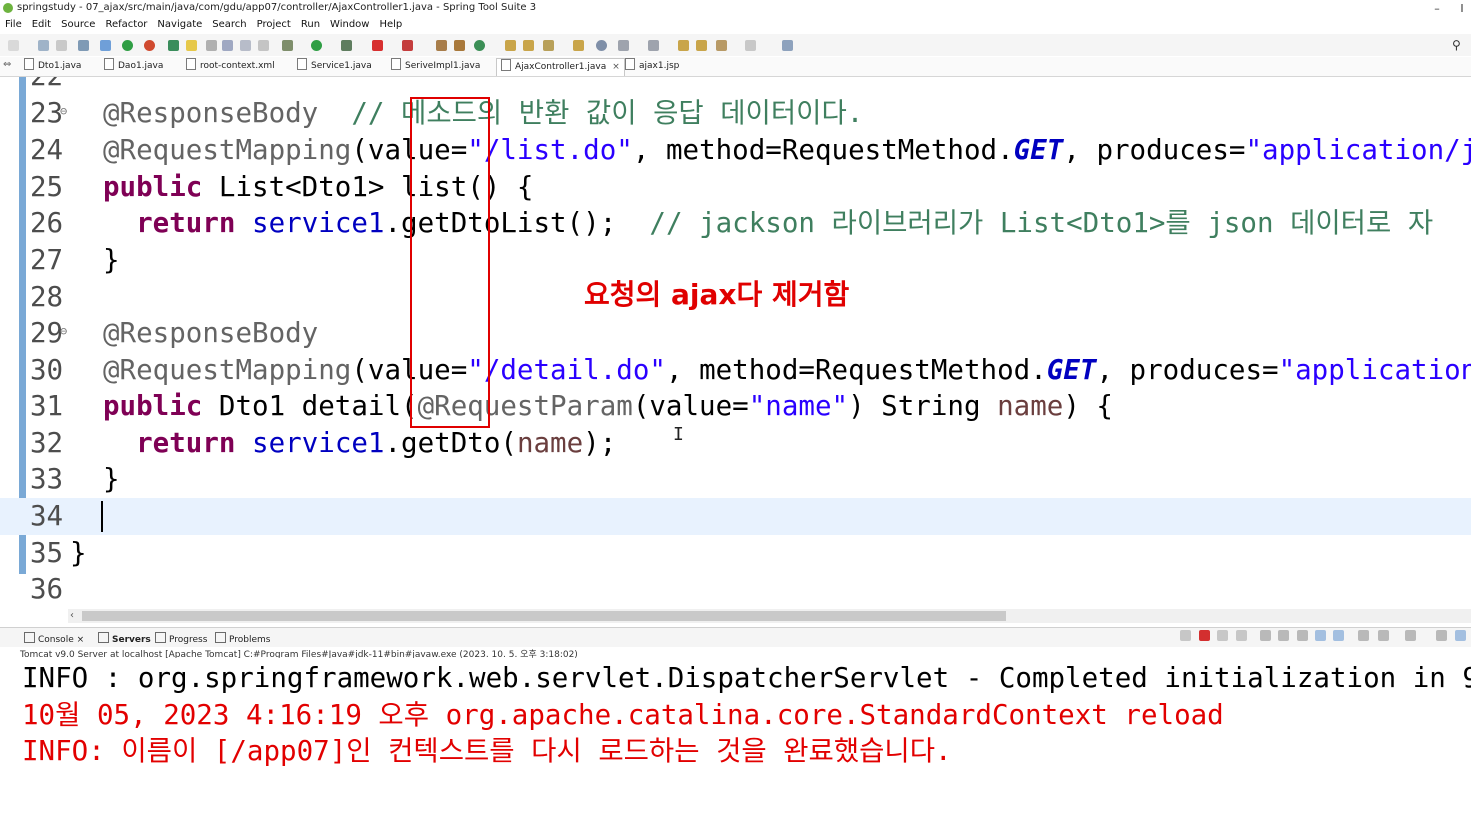  What do you see at coordinates (173, 45) in the screenshot?
I see `open-type-icon` at bounding box center [173, 45].